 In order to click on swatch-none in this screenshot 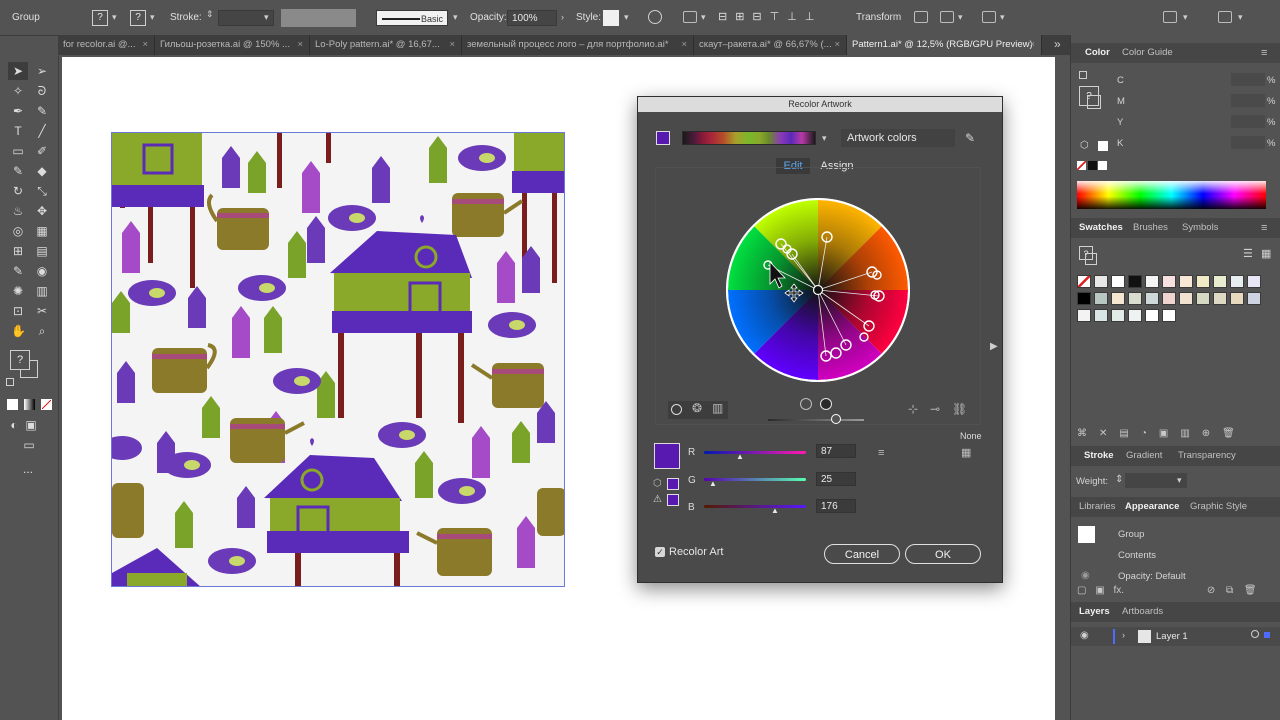, I will do `click(1084, 281)`.